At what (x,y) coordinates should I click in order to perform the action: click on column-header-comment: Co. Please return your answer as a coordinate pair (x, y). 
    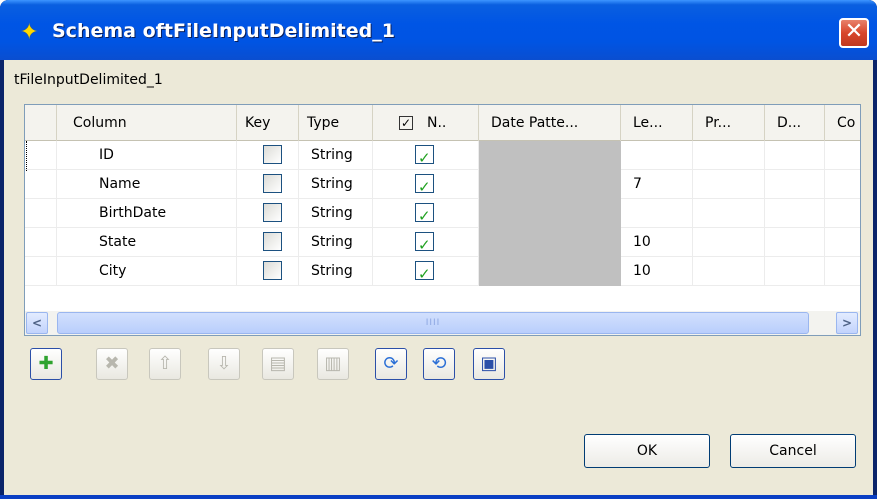
    Looking at the image, I should click on (842, 123).